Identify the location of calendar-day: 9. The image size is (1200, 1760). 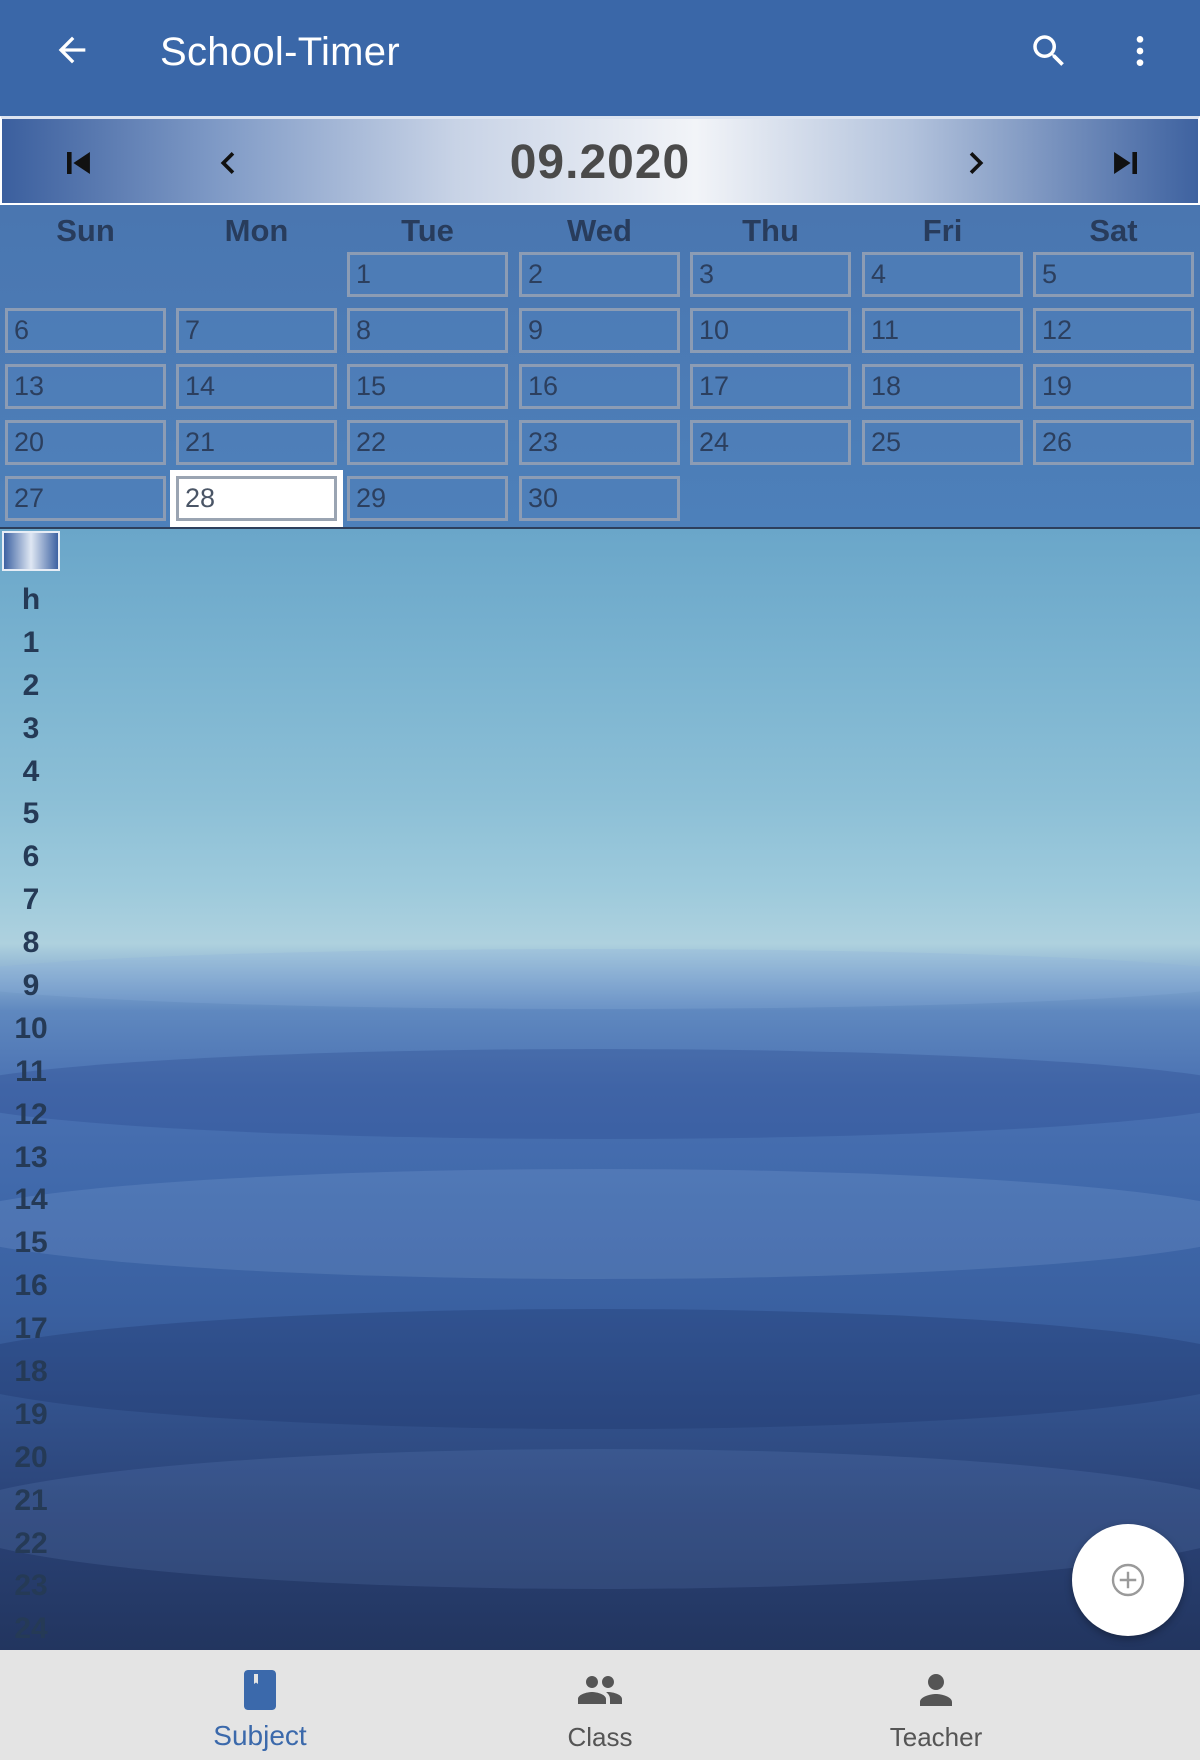
(599, 330).